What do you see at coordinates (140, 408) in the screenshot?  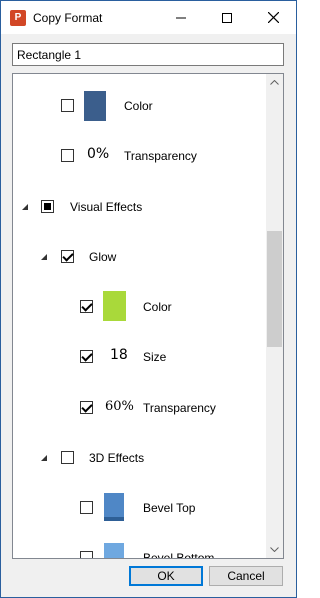 I see `tree-item-glow-transparency: 60% Transparency` at bounding box center [140, 408].